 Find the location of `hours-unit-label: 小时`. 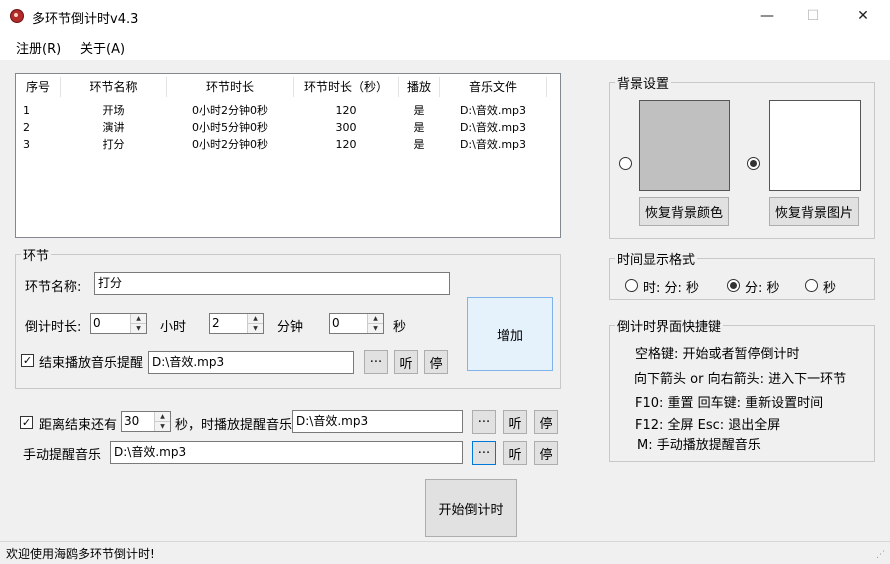

hours-unit-label: 小时 is located at coordinates (173, 327).